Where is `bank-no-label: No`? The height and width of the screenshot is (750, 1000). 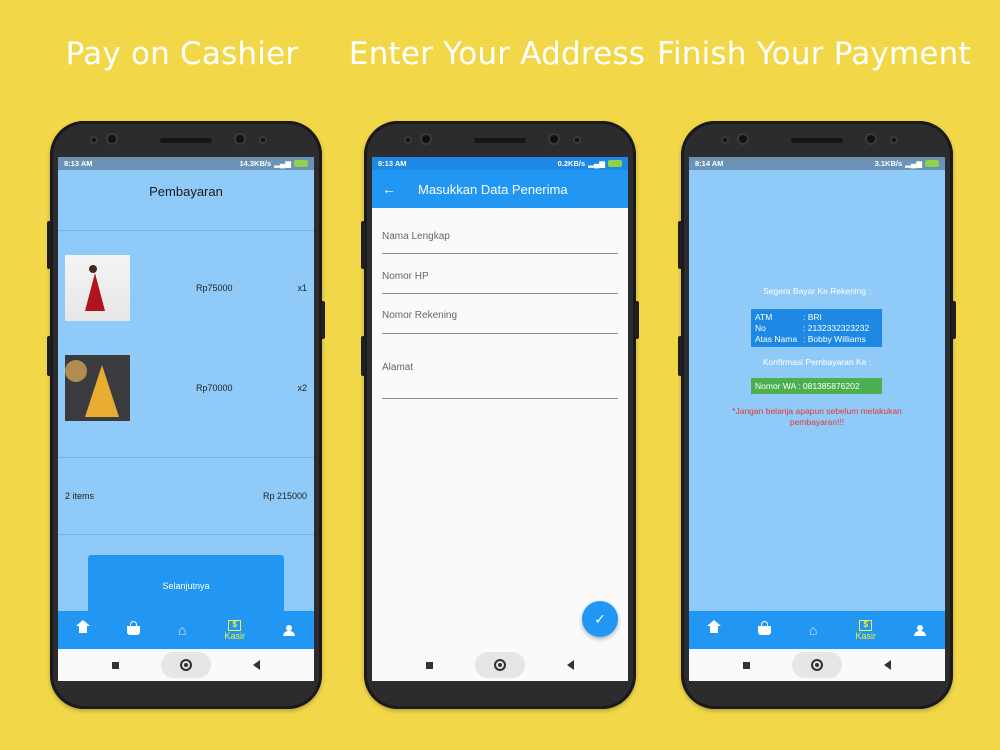 bank-no-label: No is located at coordinates (760, 328).